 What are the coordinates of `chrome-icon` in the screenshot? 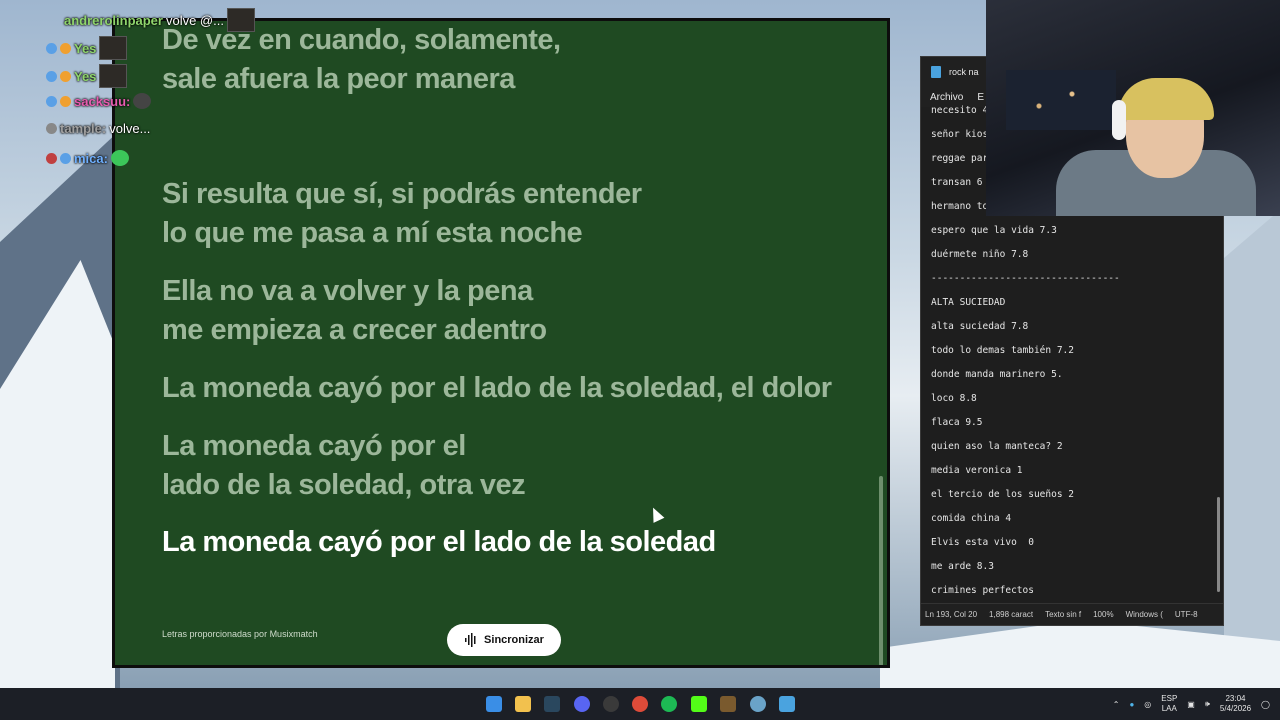 It's located at (640, 704).